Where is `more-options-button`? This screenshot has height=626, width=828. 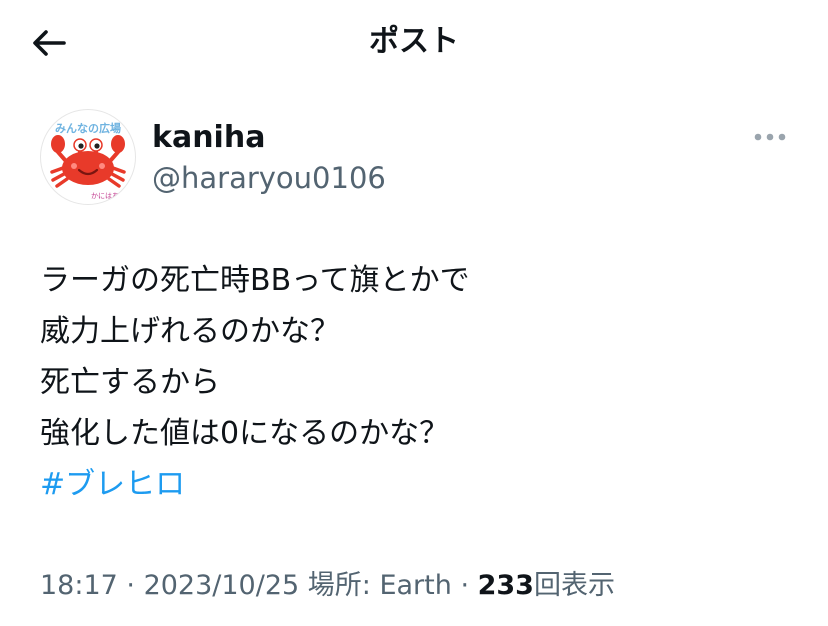
more-options-button is located at coordinates (770, 137).